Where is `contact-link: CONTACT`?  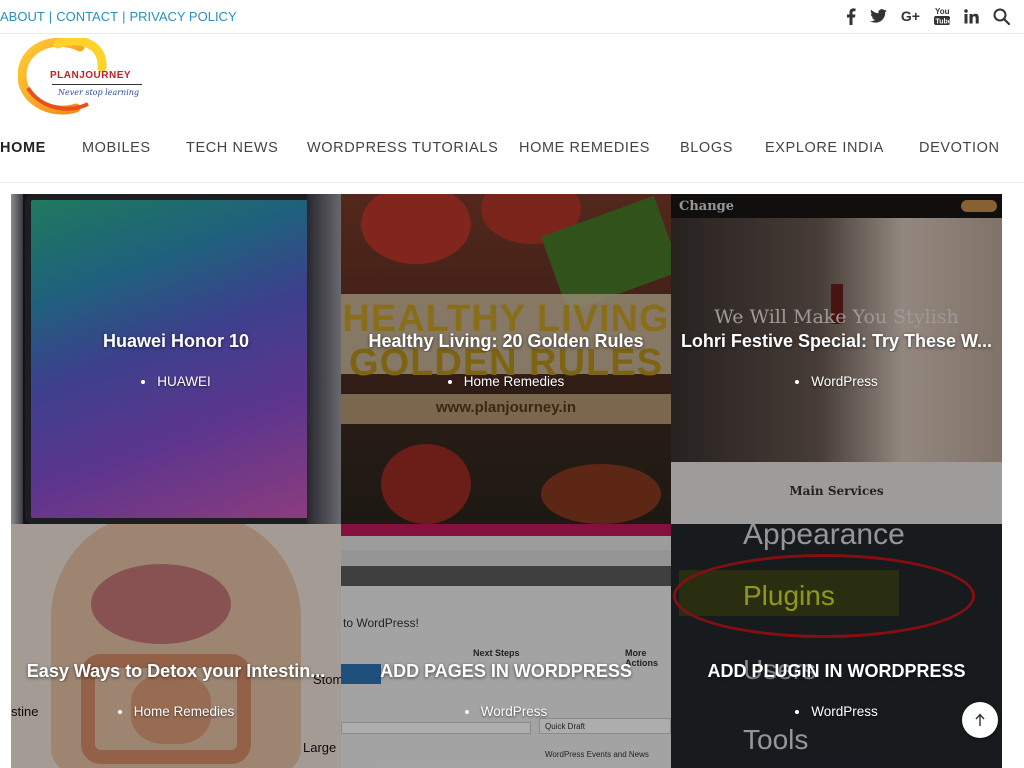 contact-link: CONTACT is located at coordinates (87, 16).